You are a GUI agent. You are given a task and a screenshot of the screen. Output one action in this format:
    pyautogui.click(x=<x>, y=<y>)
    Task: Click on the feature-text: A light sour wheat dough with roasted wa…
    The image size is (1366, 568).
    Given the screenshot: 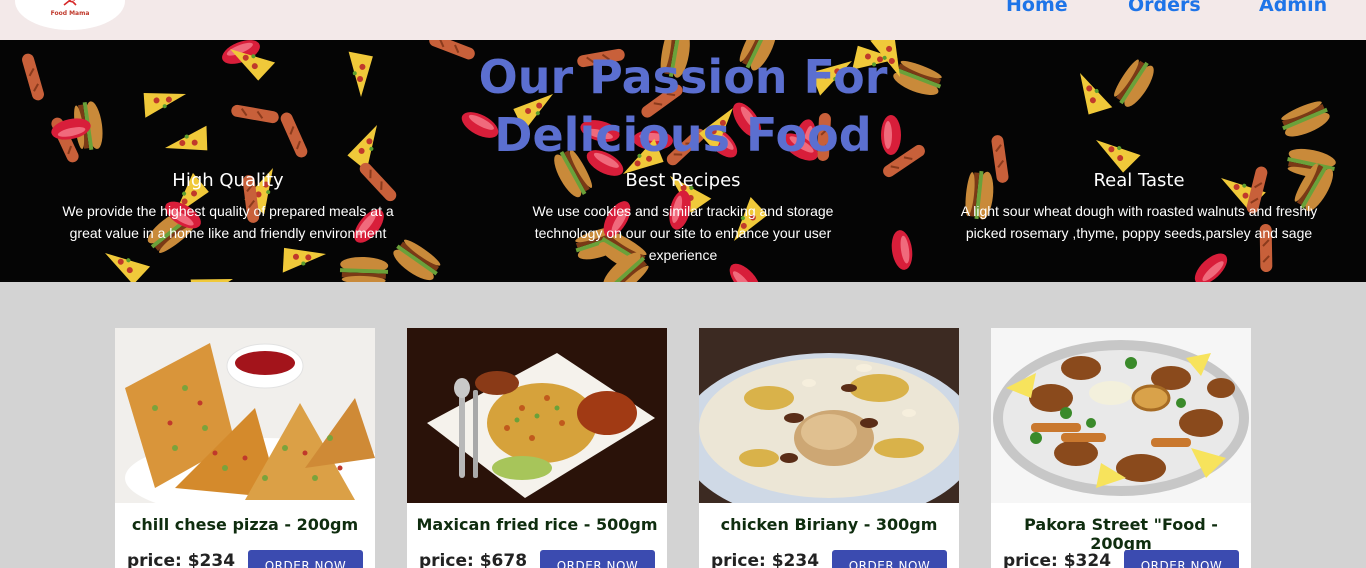 What is the action you would take?
    pyautogui.click(x=1139, y=222)
    